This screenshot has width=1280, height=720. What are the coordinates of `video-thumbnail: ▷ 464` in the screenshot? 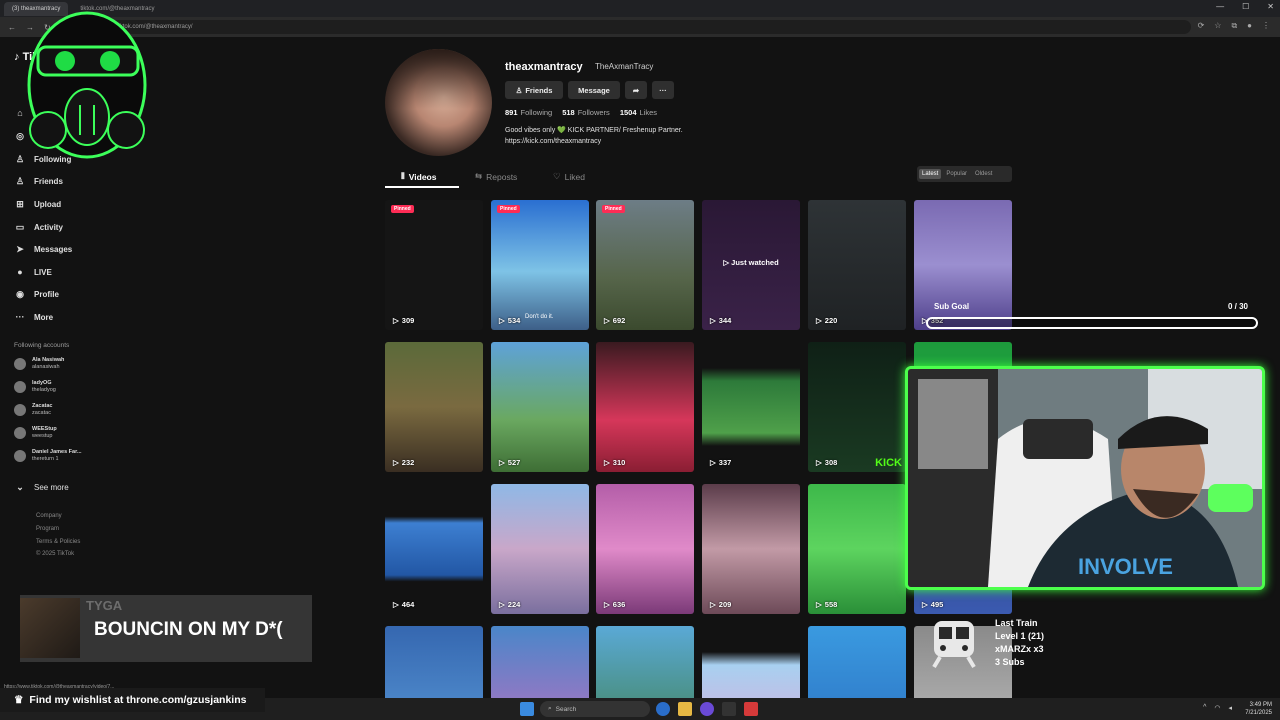 It's located at (434, 549).